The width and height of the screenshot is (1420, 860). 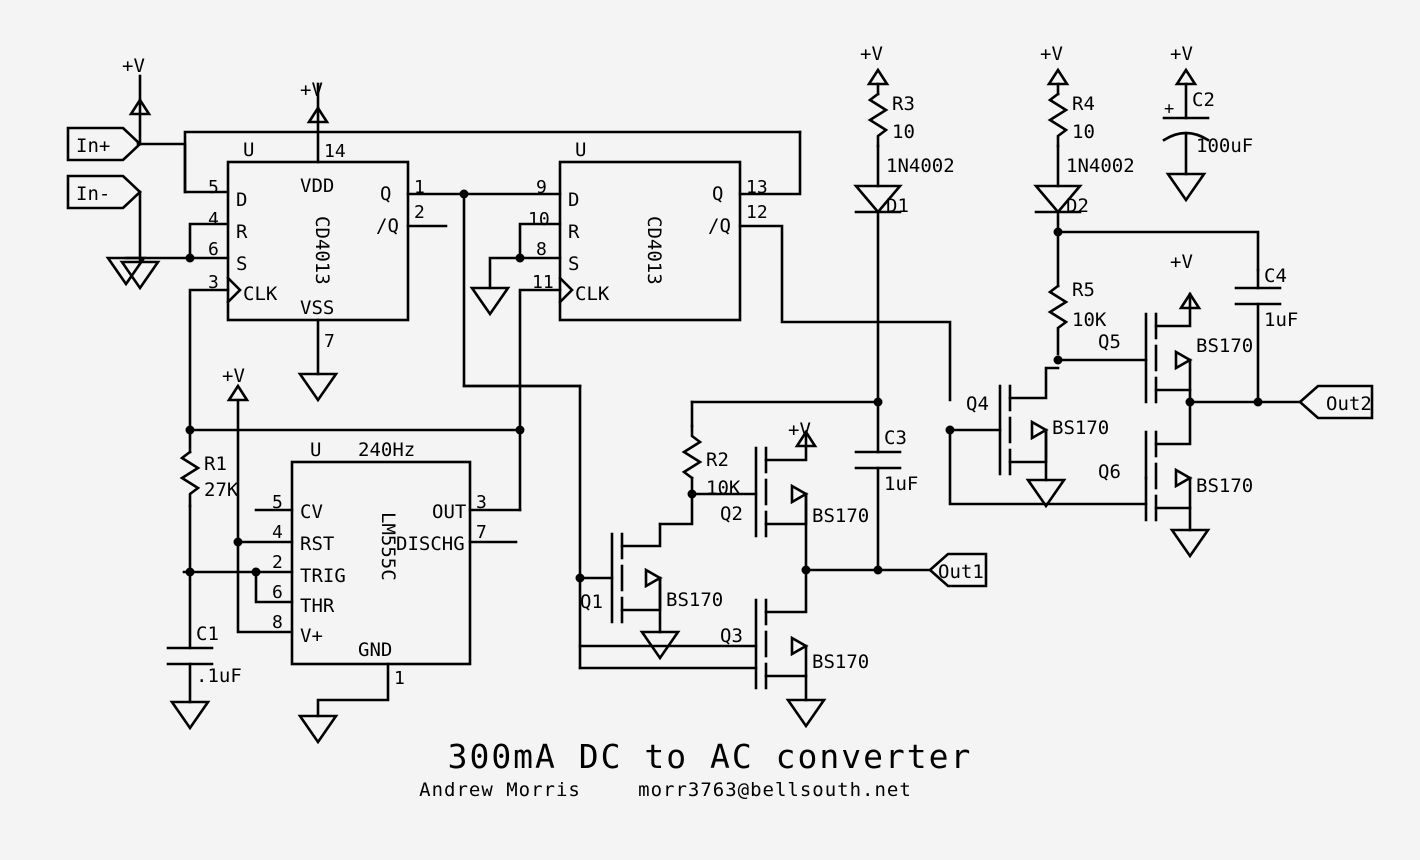 What do you see at coordinates (277, 592) in the screenshot?
I see `ic-u3-pin-6-num: 6` at bounding box center [277, 592].